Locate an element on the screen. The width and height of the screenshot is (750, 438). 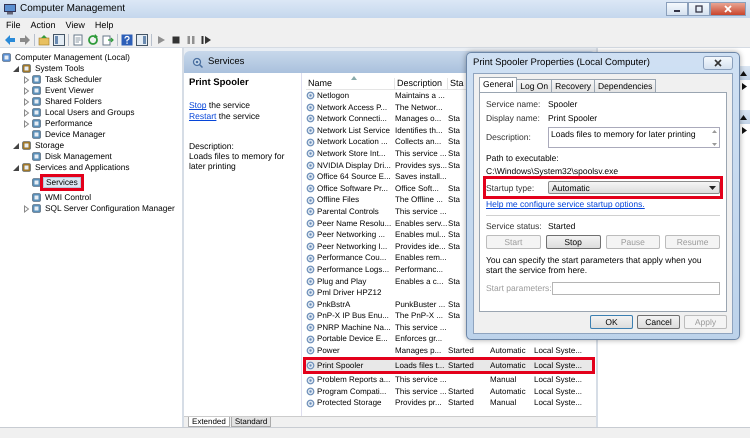
minimize-button is located at coordinates (677, 9).